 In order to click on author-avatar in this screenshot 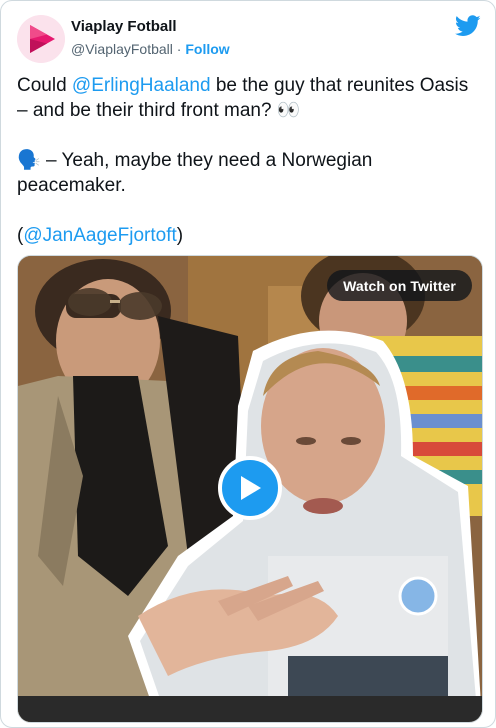, I will do `click(41, 39)`.